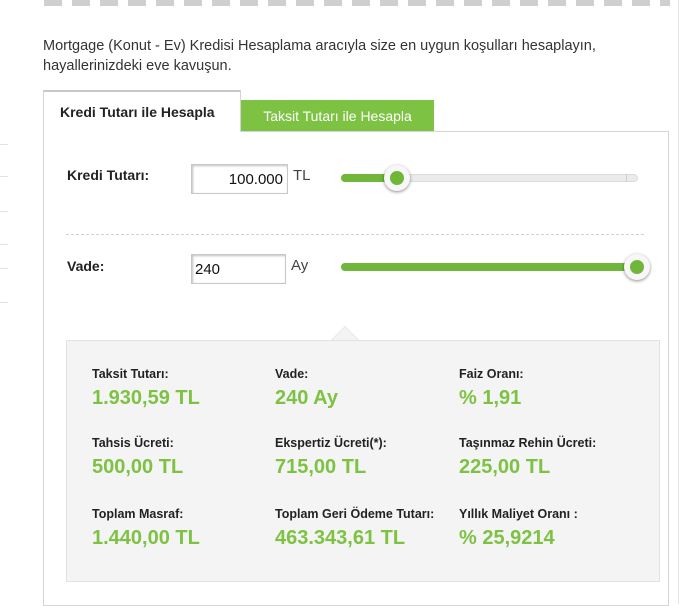 Image resolution: width=696 pixels, height=606 pixels. What do you see at coordinates (86, 266) in the screenshot?
I see `term-label: Vade:` at bounding box center [86, 266].